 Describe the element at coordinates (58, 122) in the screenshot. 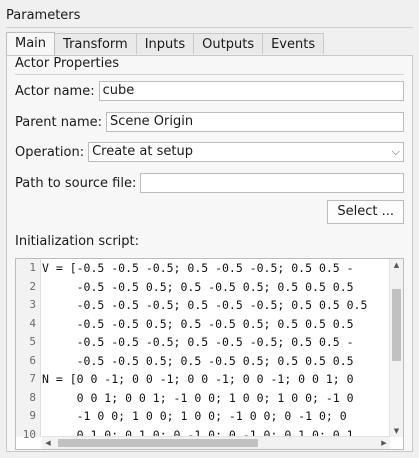

I see `parent-name-label: Parent name:` at that location.